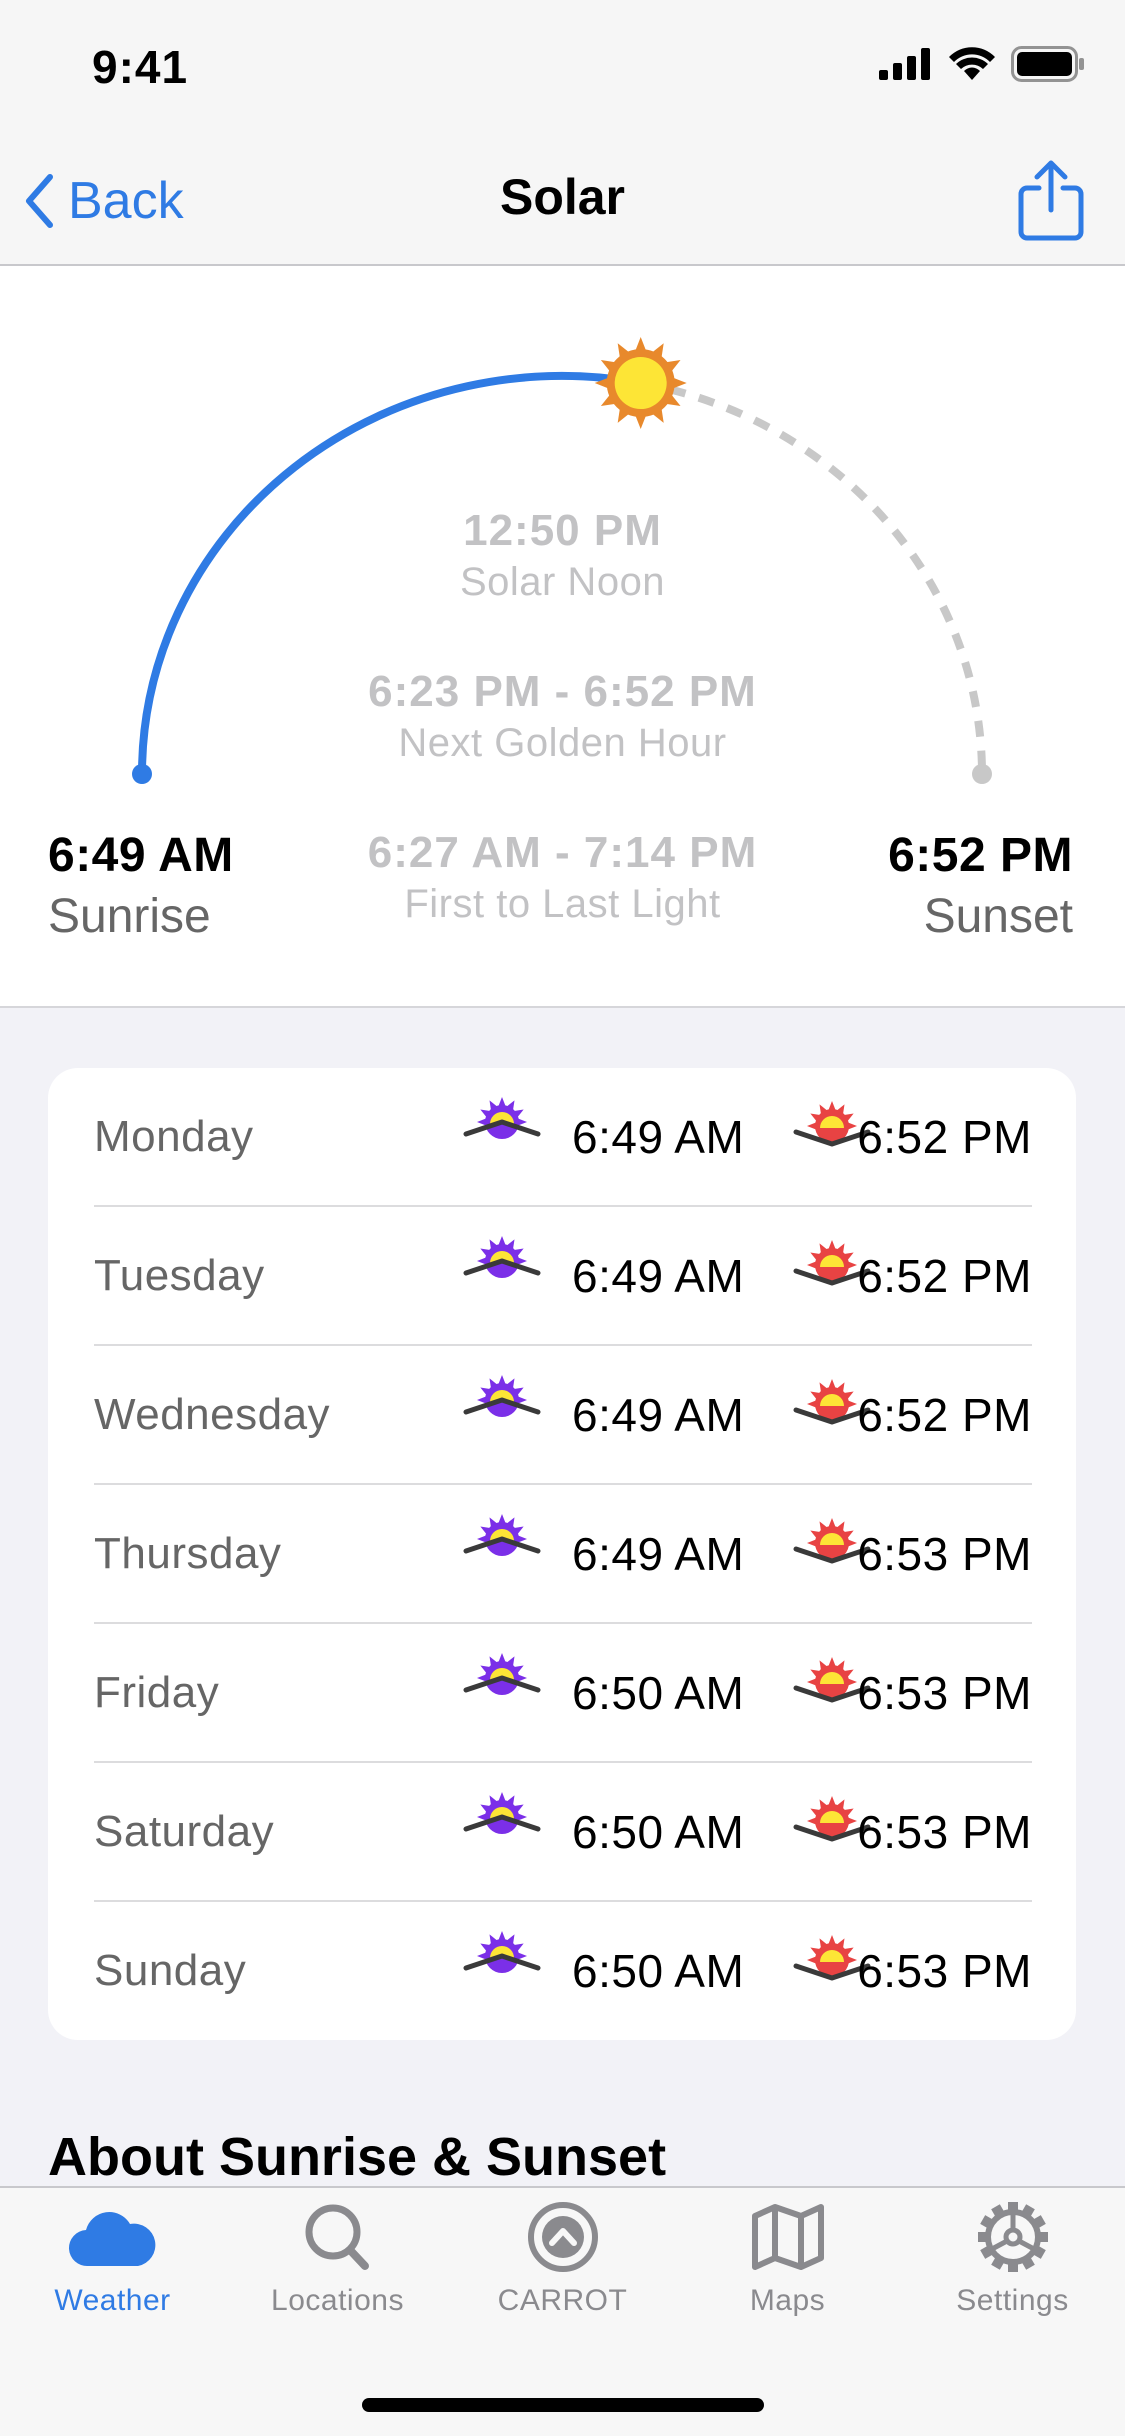  I want to click on day-label: Saturday, so click(184, 1831).